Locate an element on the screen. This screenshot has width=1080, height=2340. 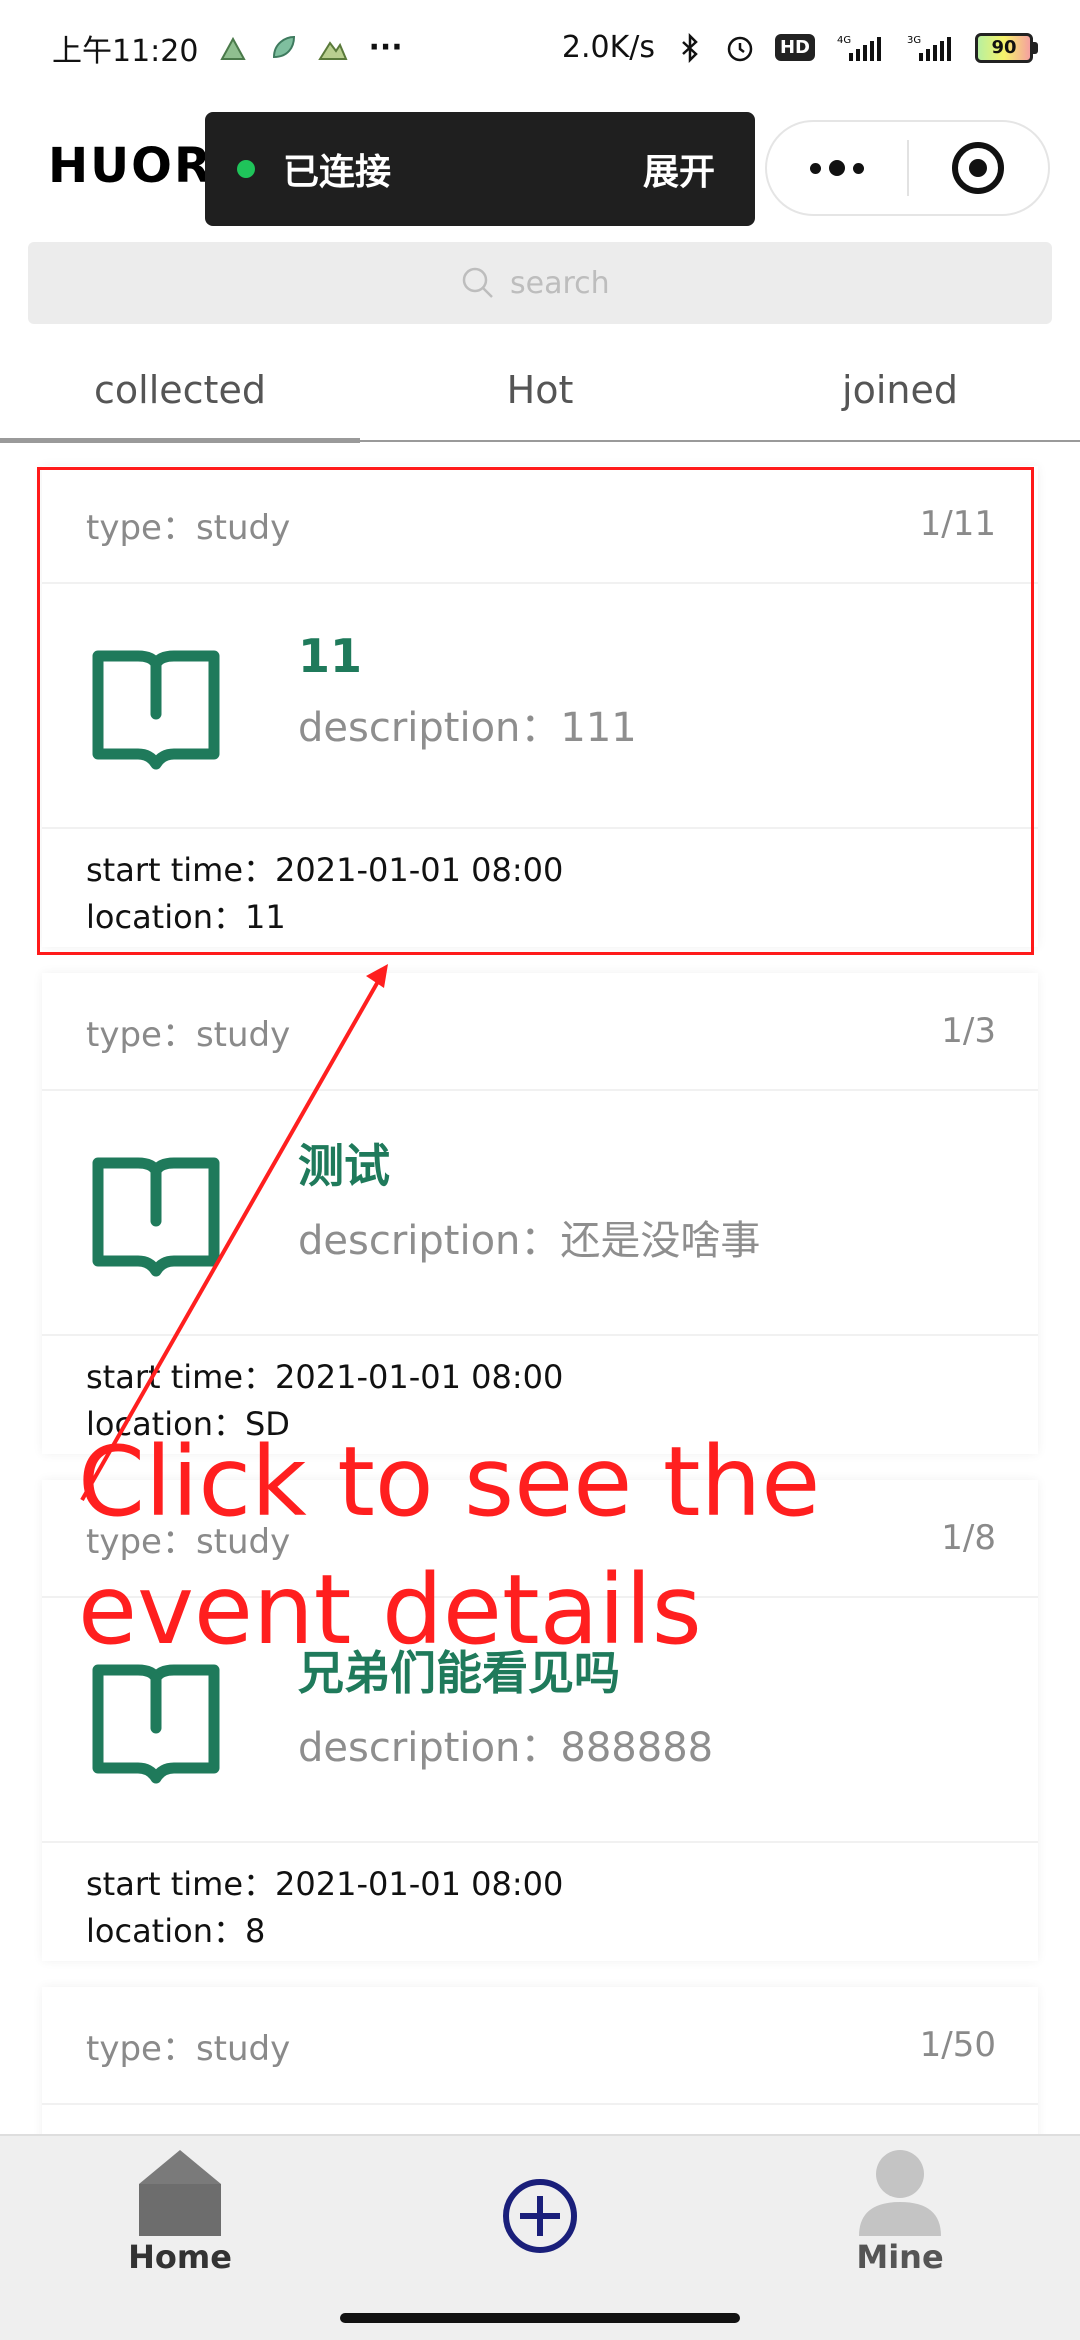
search-bar is located at coordinates (540, 283).